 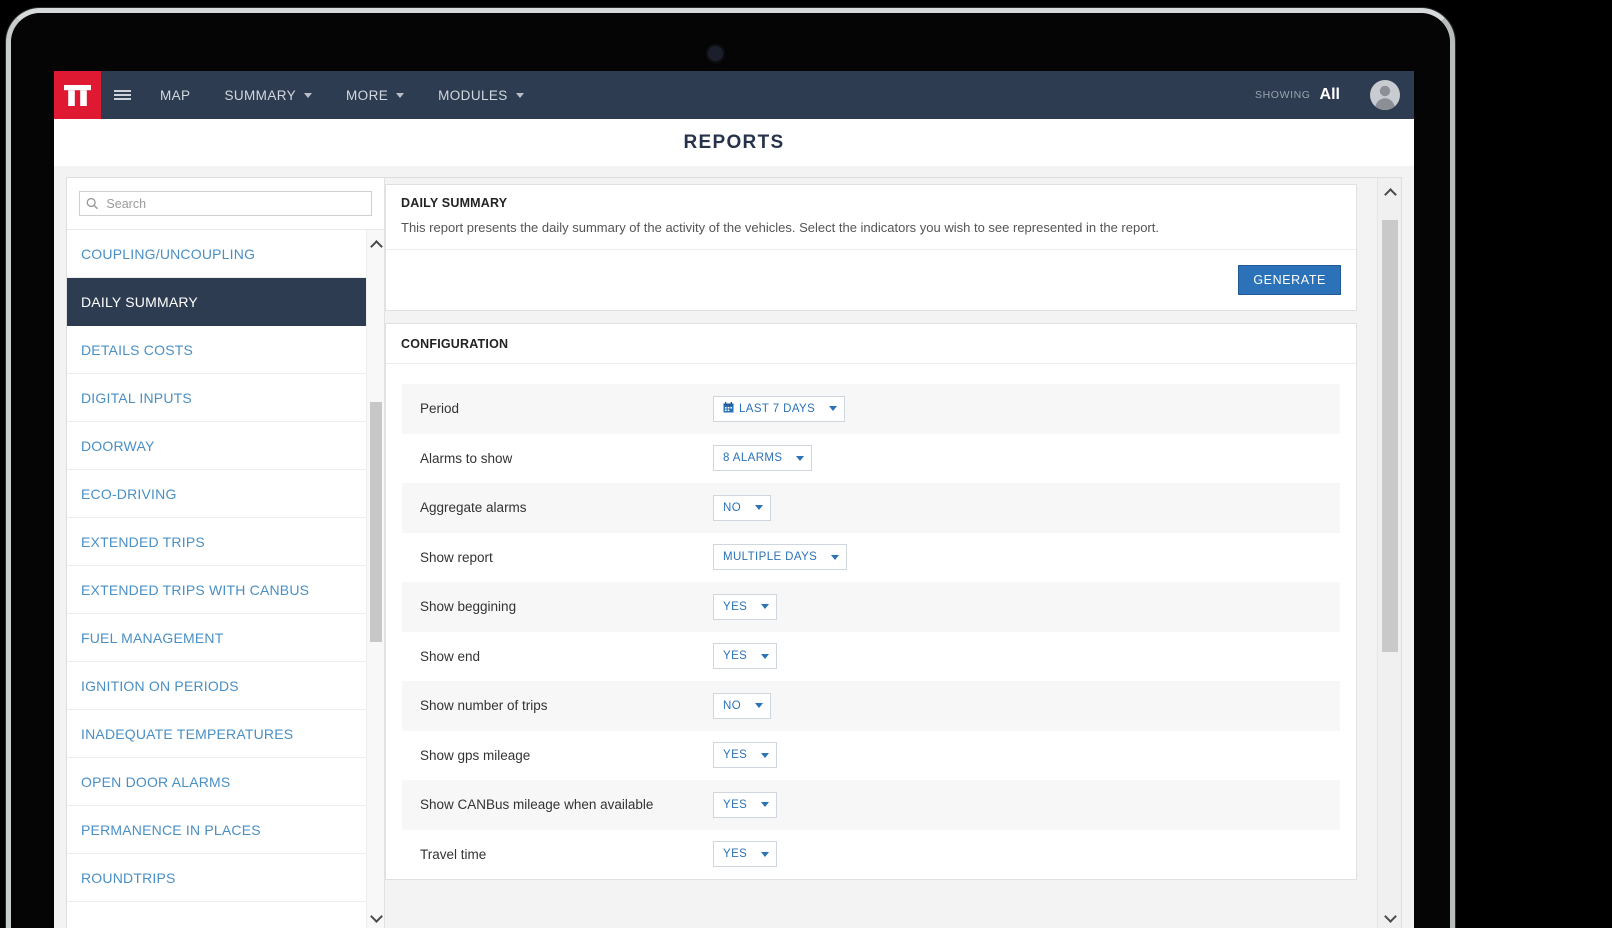 I want to click on config-row: Show number of trips NO, so click(x=871, y=706).